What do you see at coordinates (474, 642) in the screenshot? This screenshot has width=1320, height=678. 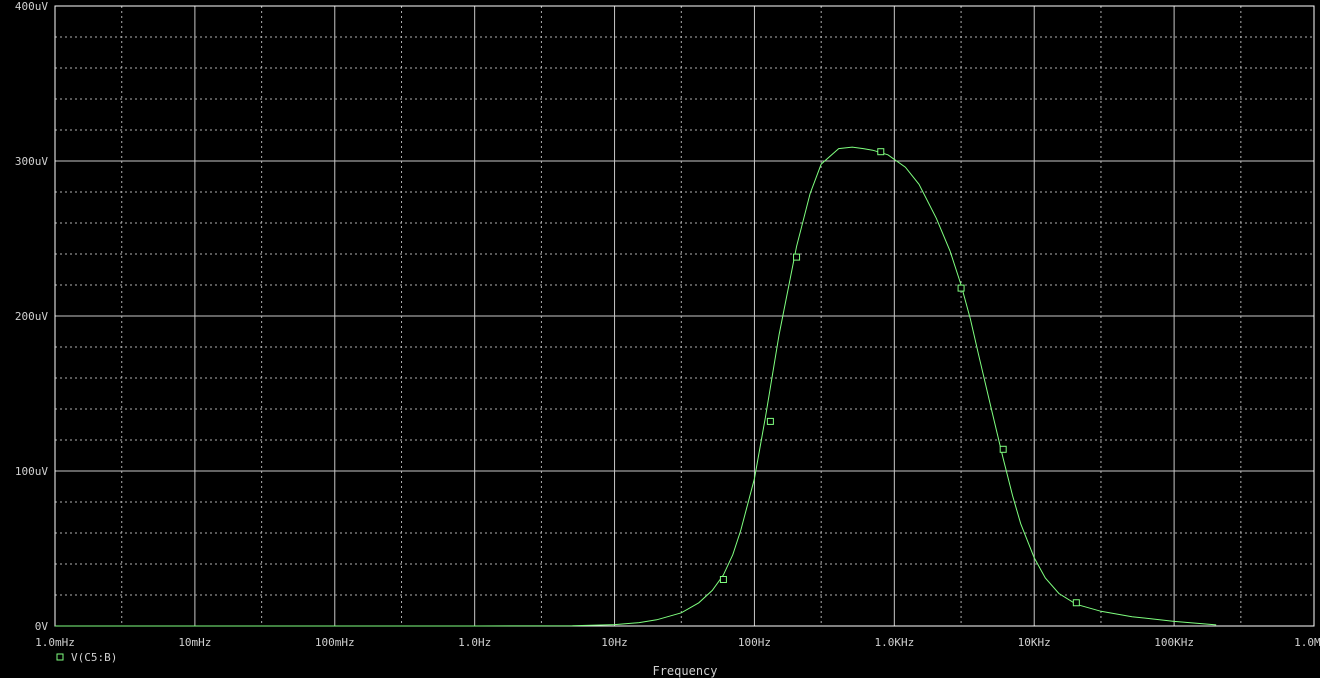 I see `x-tick-label: 1.0Hz` at bounding box center [474, 642].